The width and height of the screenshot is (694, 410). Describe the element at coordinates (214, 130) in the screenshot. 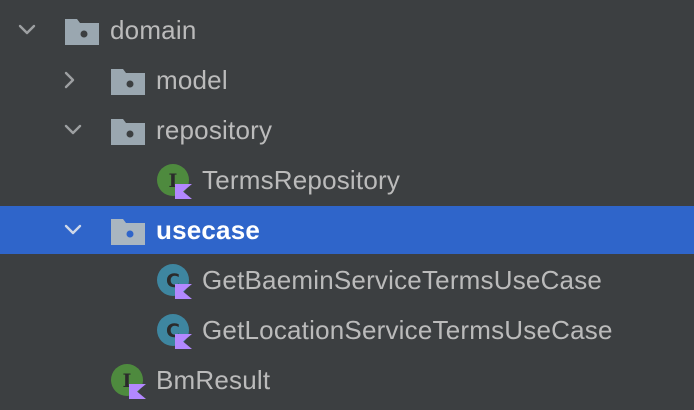

I see `tree-node-label: repository` at that location.